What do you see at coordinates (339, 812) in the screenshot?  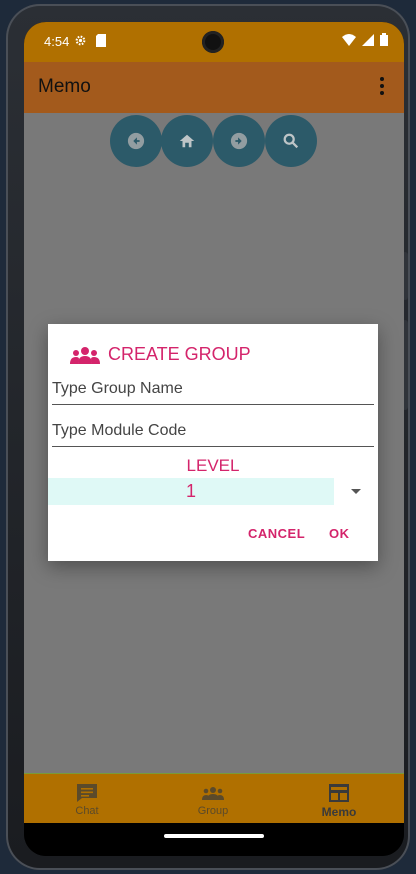 I see `nav-label-memo: Memo` at bounding box center [339, 812].